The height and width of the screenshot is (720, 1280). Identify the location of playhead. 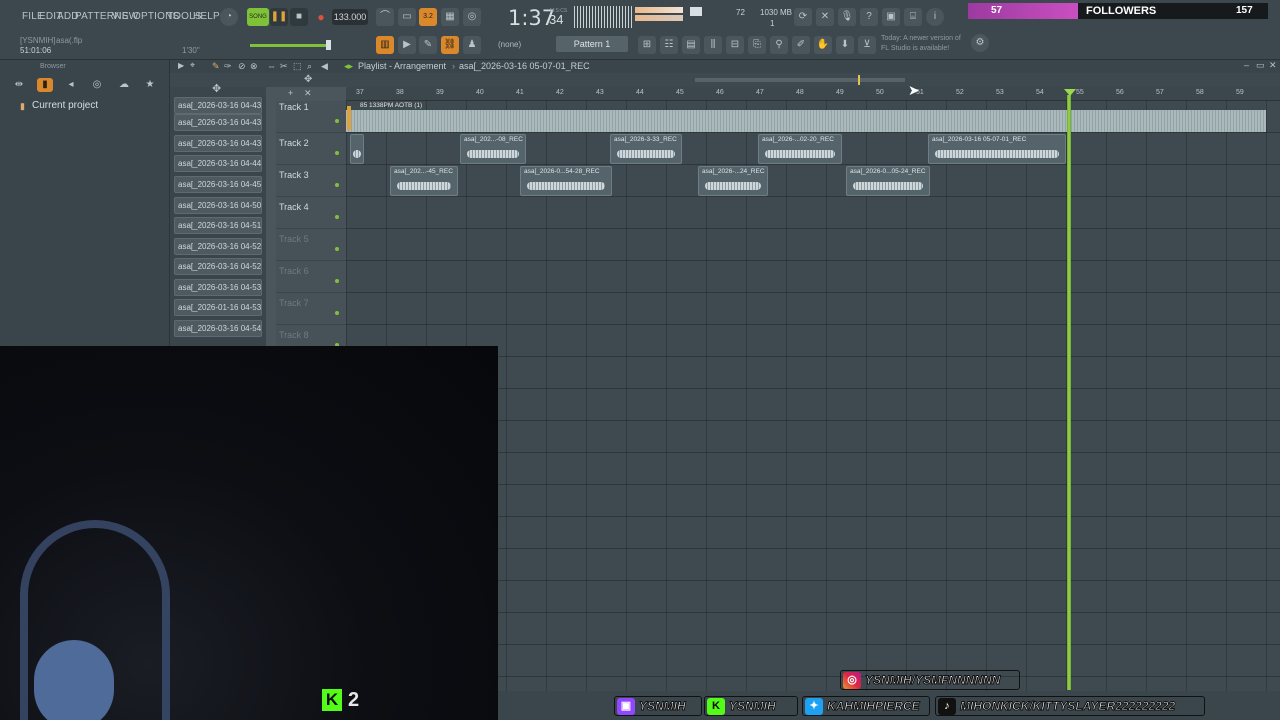
(1069, 392).